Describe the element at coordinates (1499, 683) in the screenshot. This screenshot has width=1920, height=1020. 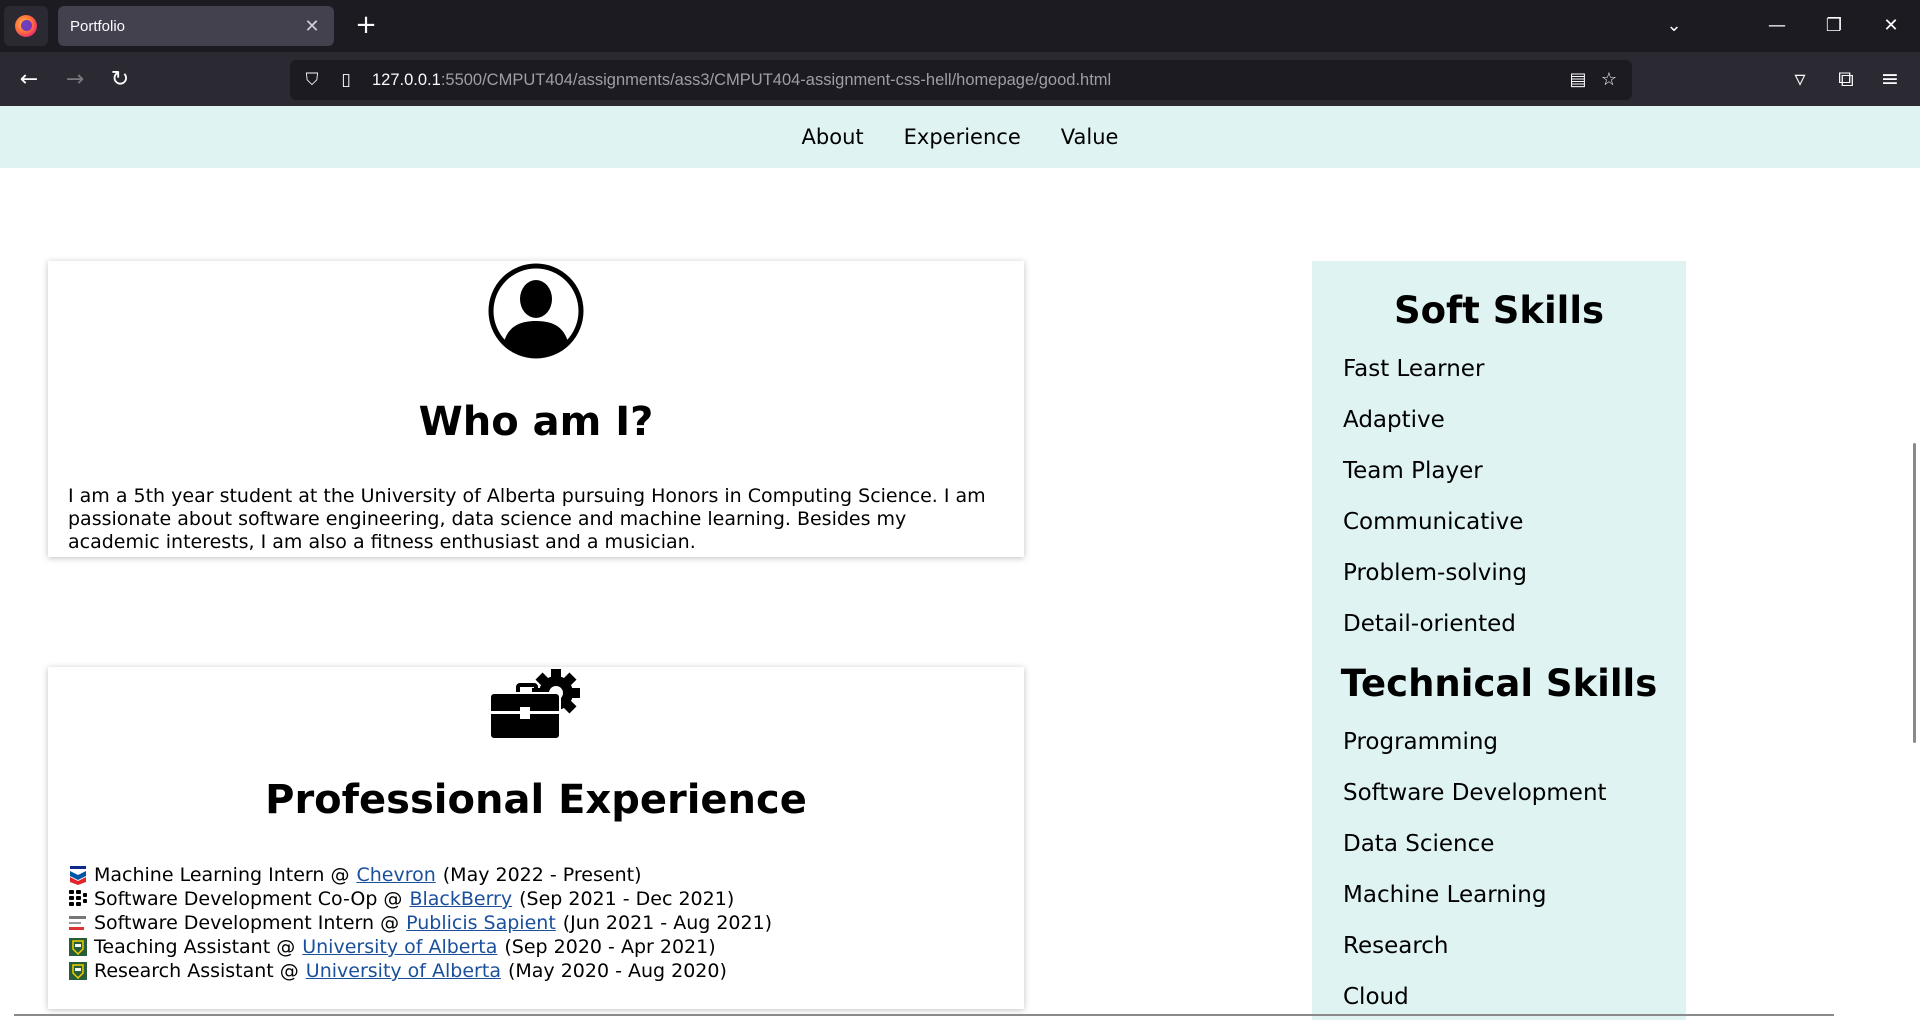
I see `technical-skills-title: Technical Skills` at that location.